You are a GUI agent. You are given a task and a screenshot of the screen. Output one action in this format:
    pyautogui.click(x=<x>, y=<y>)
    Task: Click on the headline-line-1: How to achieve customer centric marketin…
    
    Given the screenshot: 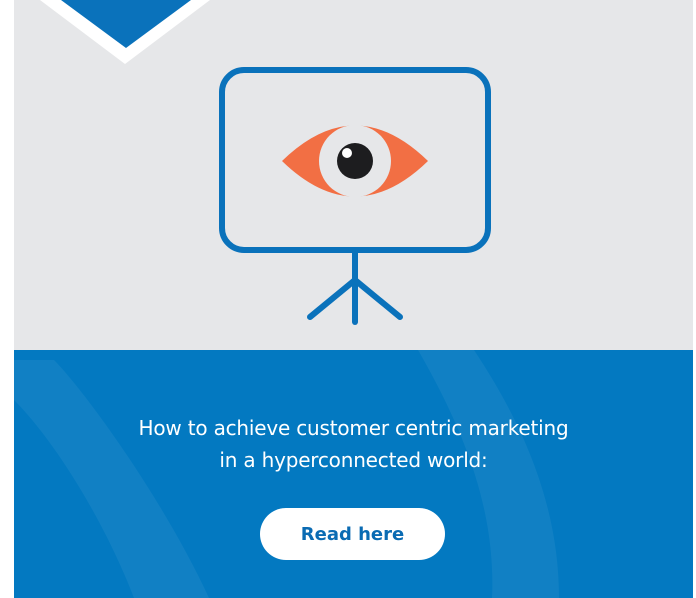 What is the action you would take?
    pyautogui.click(x=353, y=428)
    